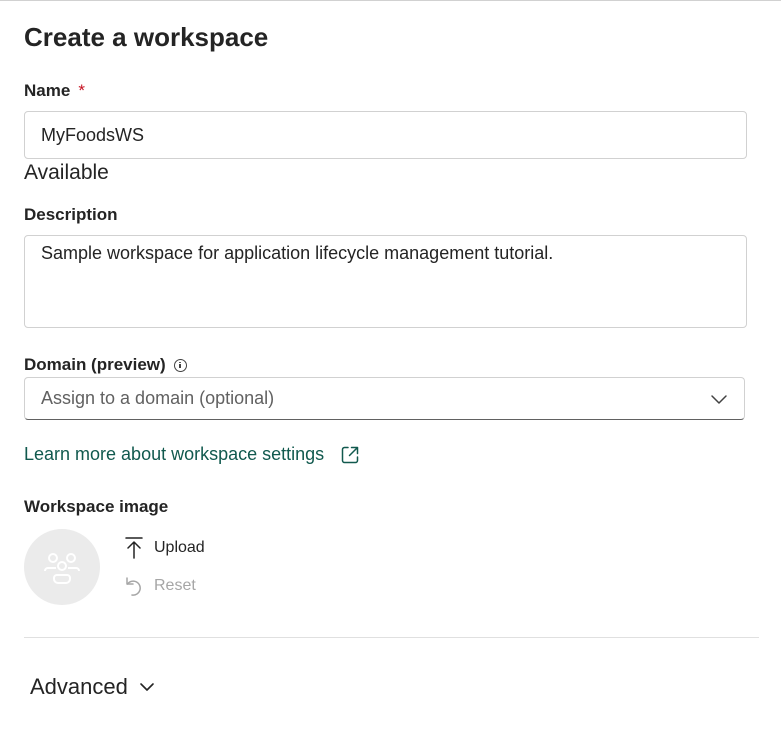 This screenshot has height=729, width=781. I want to click on people-group-icon, so click(62, 568).